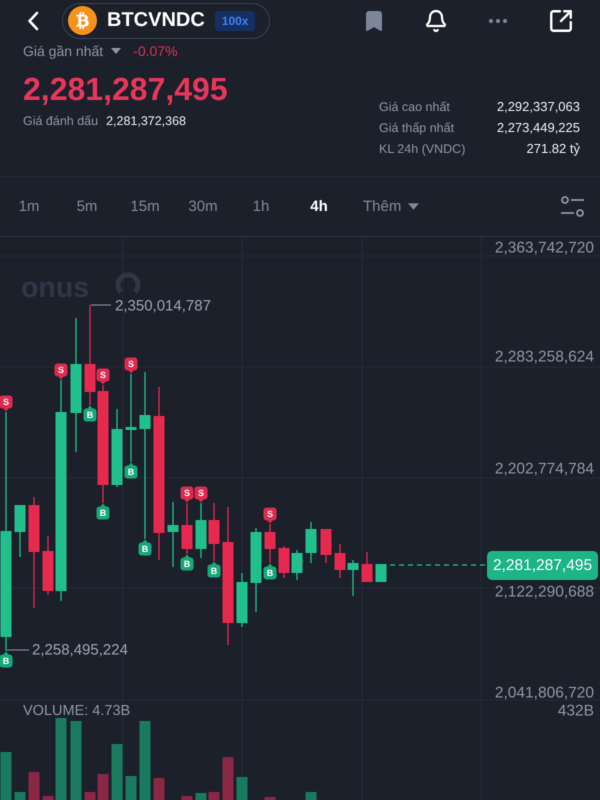 This screenshot has height=800, width=600. What do you see at coordinates (72, 51) in the screenshot?
I see `price-type-dropdown: Giá gần nhất` at bounding box center [72, 51].